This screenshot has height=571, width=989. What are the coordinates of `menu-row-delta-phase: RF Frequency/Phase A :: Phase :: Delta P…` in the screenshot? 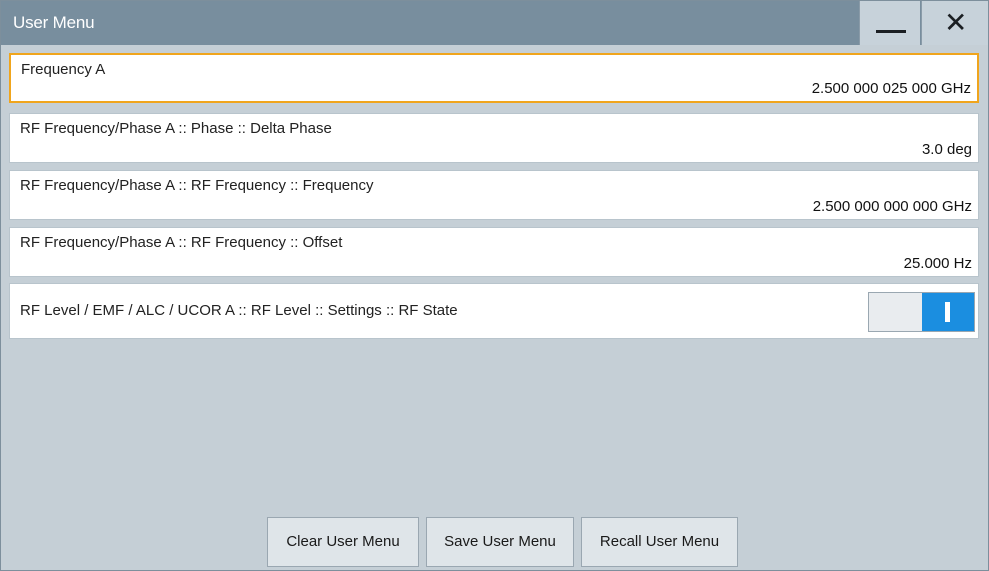 It's located at (494, 138).